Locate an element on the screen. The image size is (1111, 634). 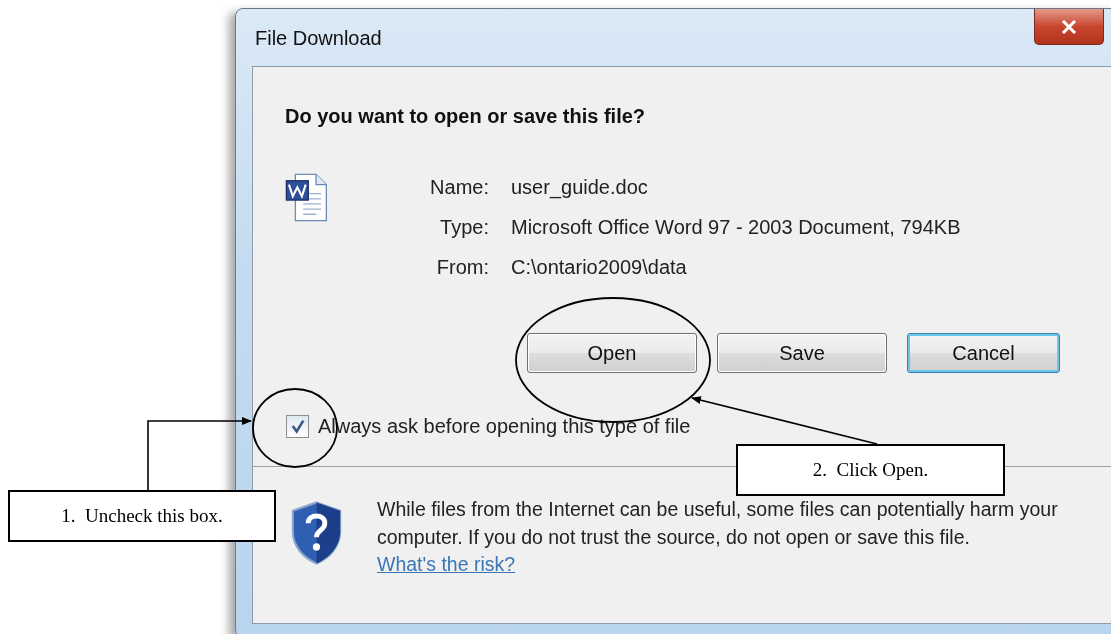
shield-question-icon is located at coordinates (316, 533).